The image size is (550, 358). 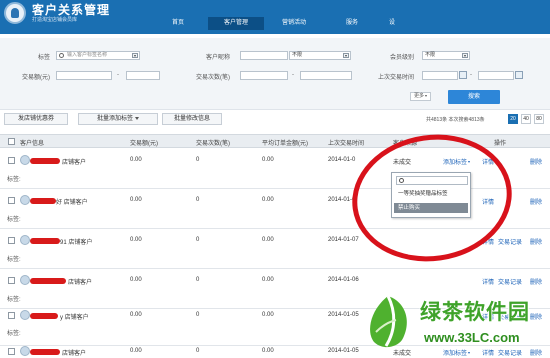 What do you see at coordinates (36, 78) in the screenshot?
I see `amount-label: 交易额(元)` at bounding box center [36, 78].